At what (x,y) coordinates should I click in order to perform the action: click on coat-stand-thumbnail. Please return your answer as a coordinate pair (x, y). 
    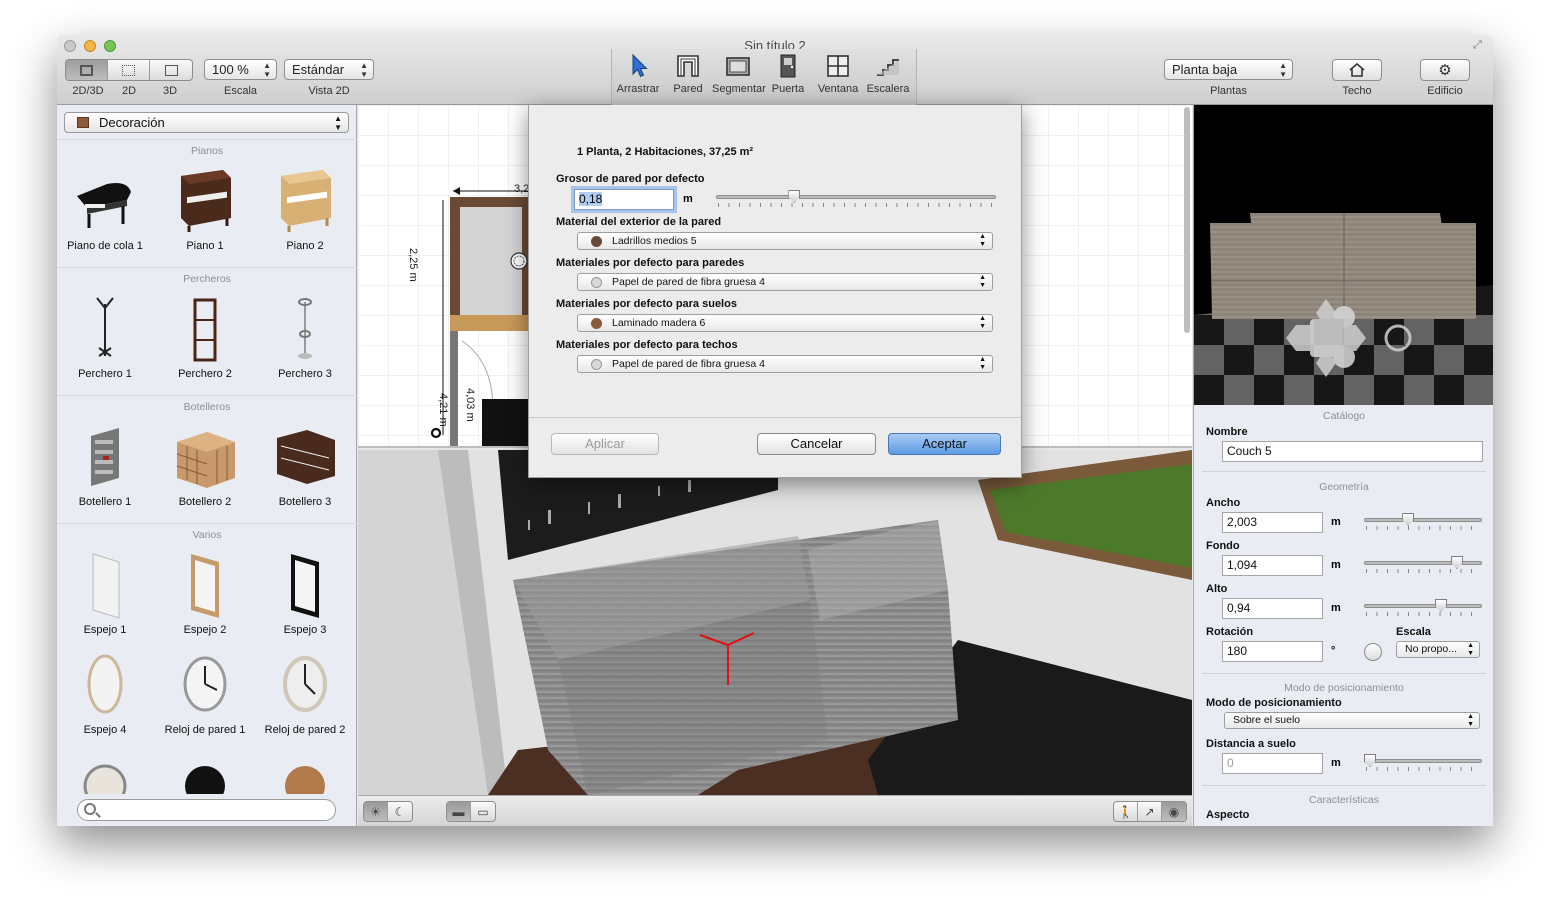
    Looking at the image, I should click on (205, 330).